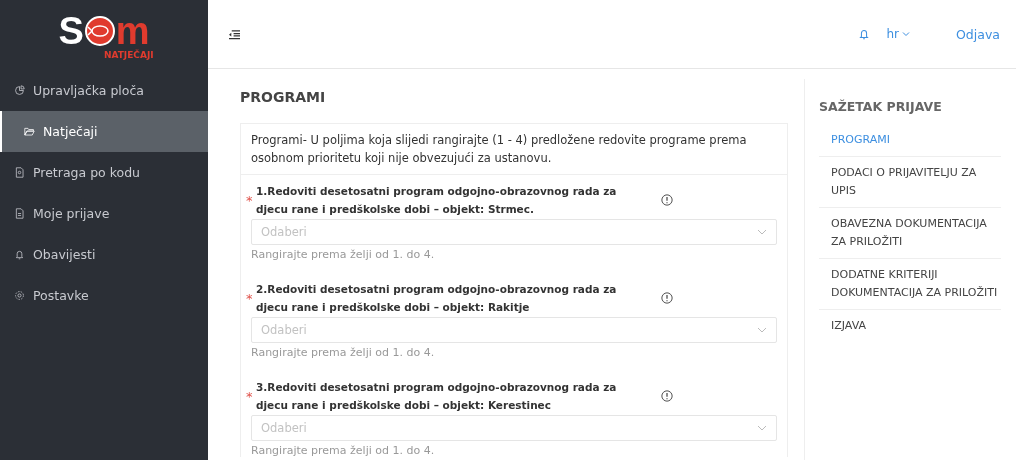 This screenshot has height=460, width=1016. What do you see at coordinates (910, 182) in the screenshot?
I see `summary-link: PODACI O PRIJAVITELJU ZA UPIS` at bounding box center [910, 182].